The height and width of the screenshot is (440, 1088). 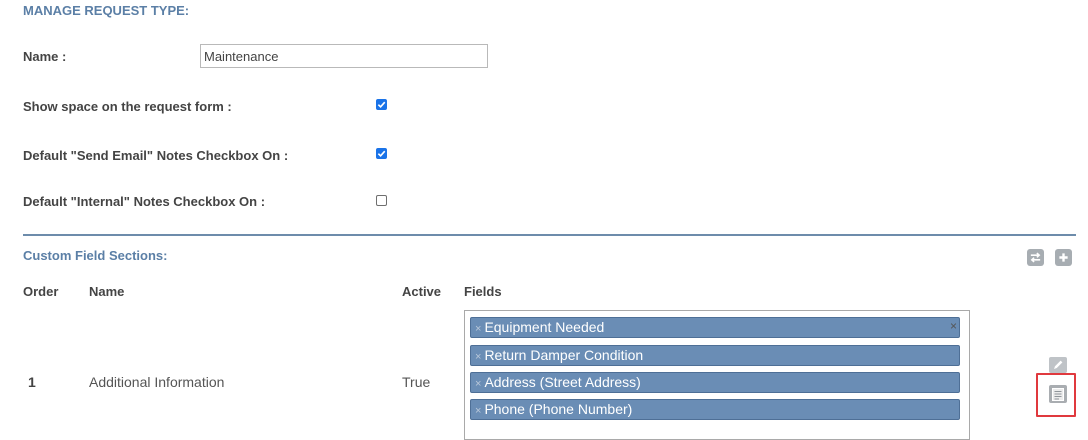 I want to click on field-tag-label: Address (Street Address), so click(x=562, y=382).